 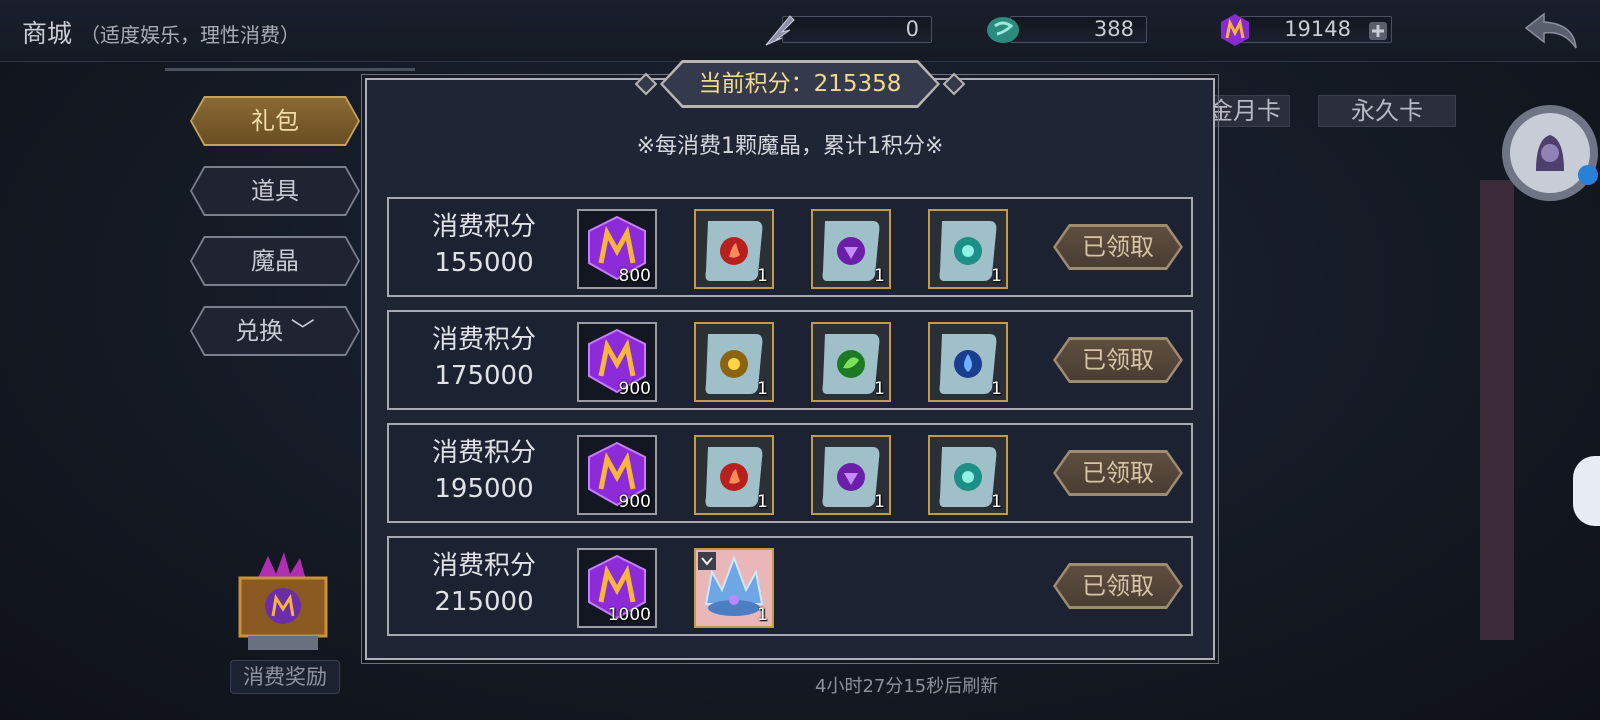 I want to click on back-arrow-icon, so click(x=1550, y=30).